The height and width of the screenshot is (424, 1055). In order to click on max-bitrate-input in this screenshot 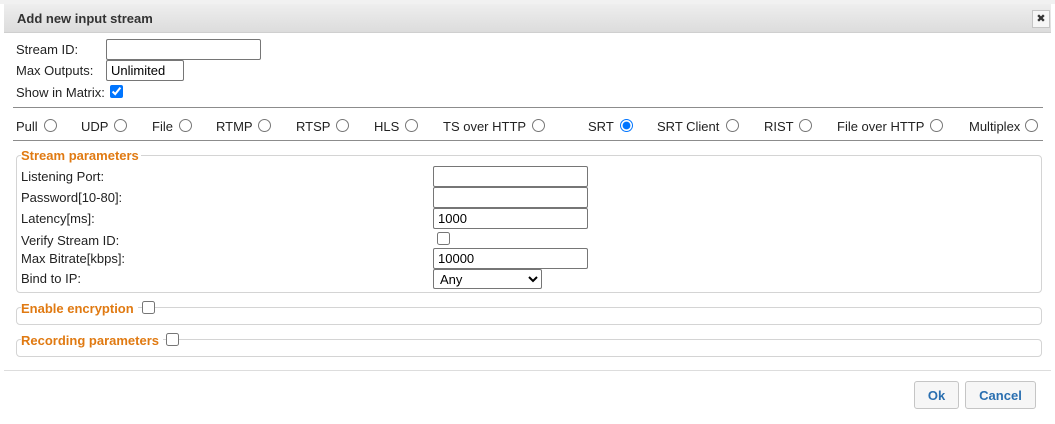, I will do `click(510, 258)`.